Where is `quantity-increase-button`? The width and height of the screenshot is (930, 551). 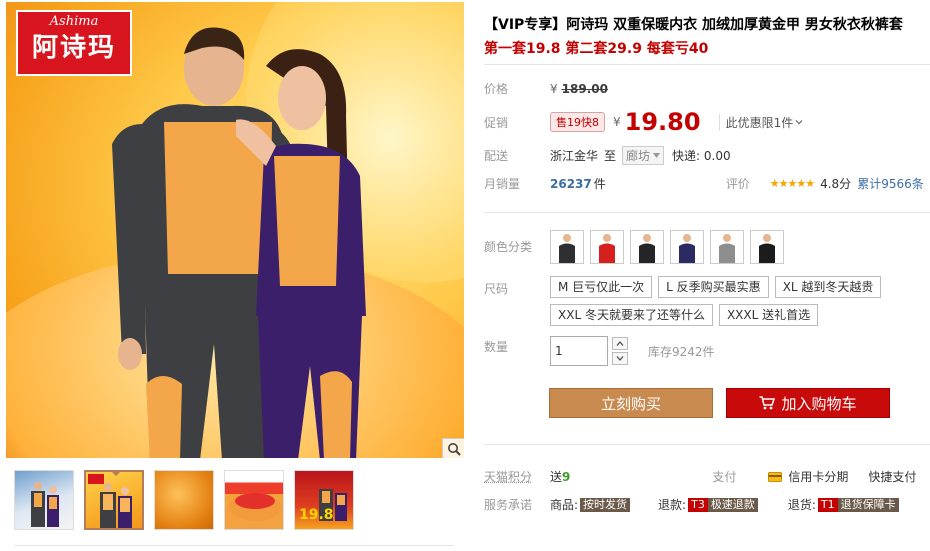
quantity-increase-button is located at coordinates (620, 343).